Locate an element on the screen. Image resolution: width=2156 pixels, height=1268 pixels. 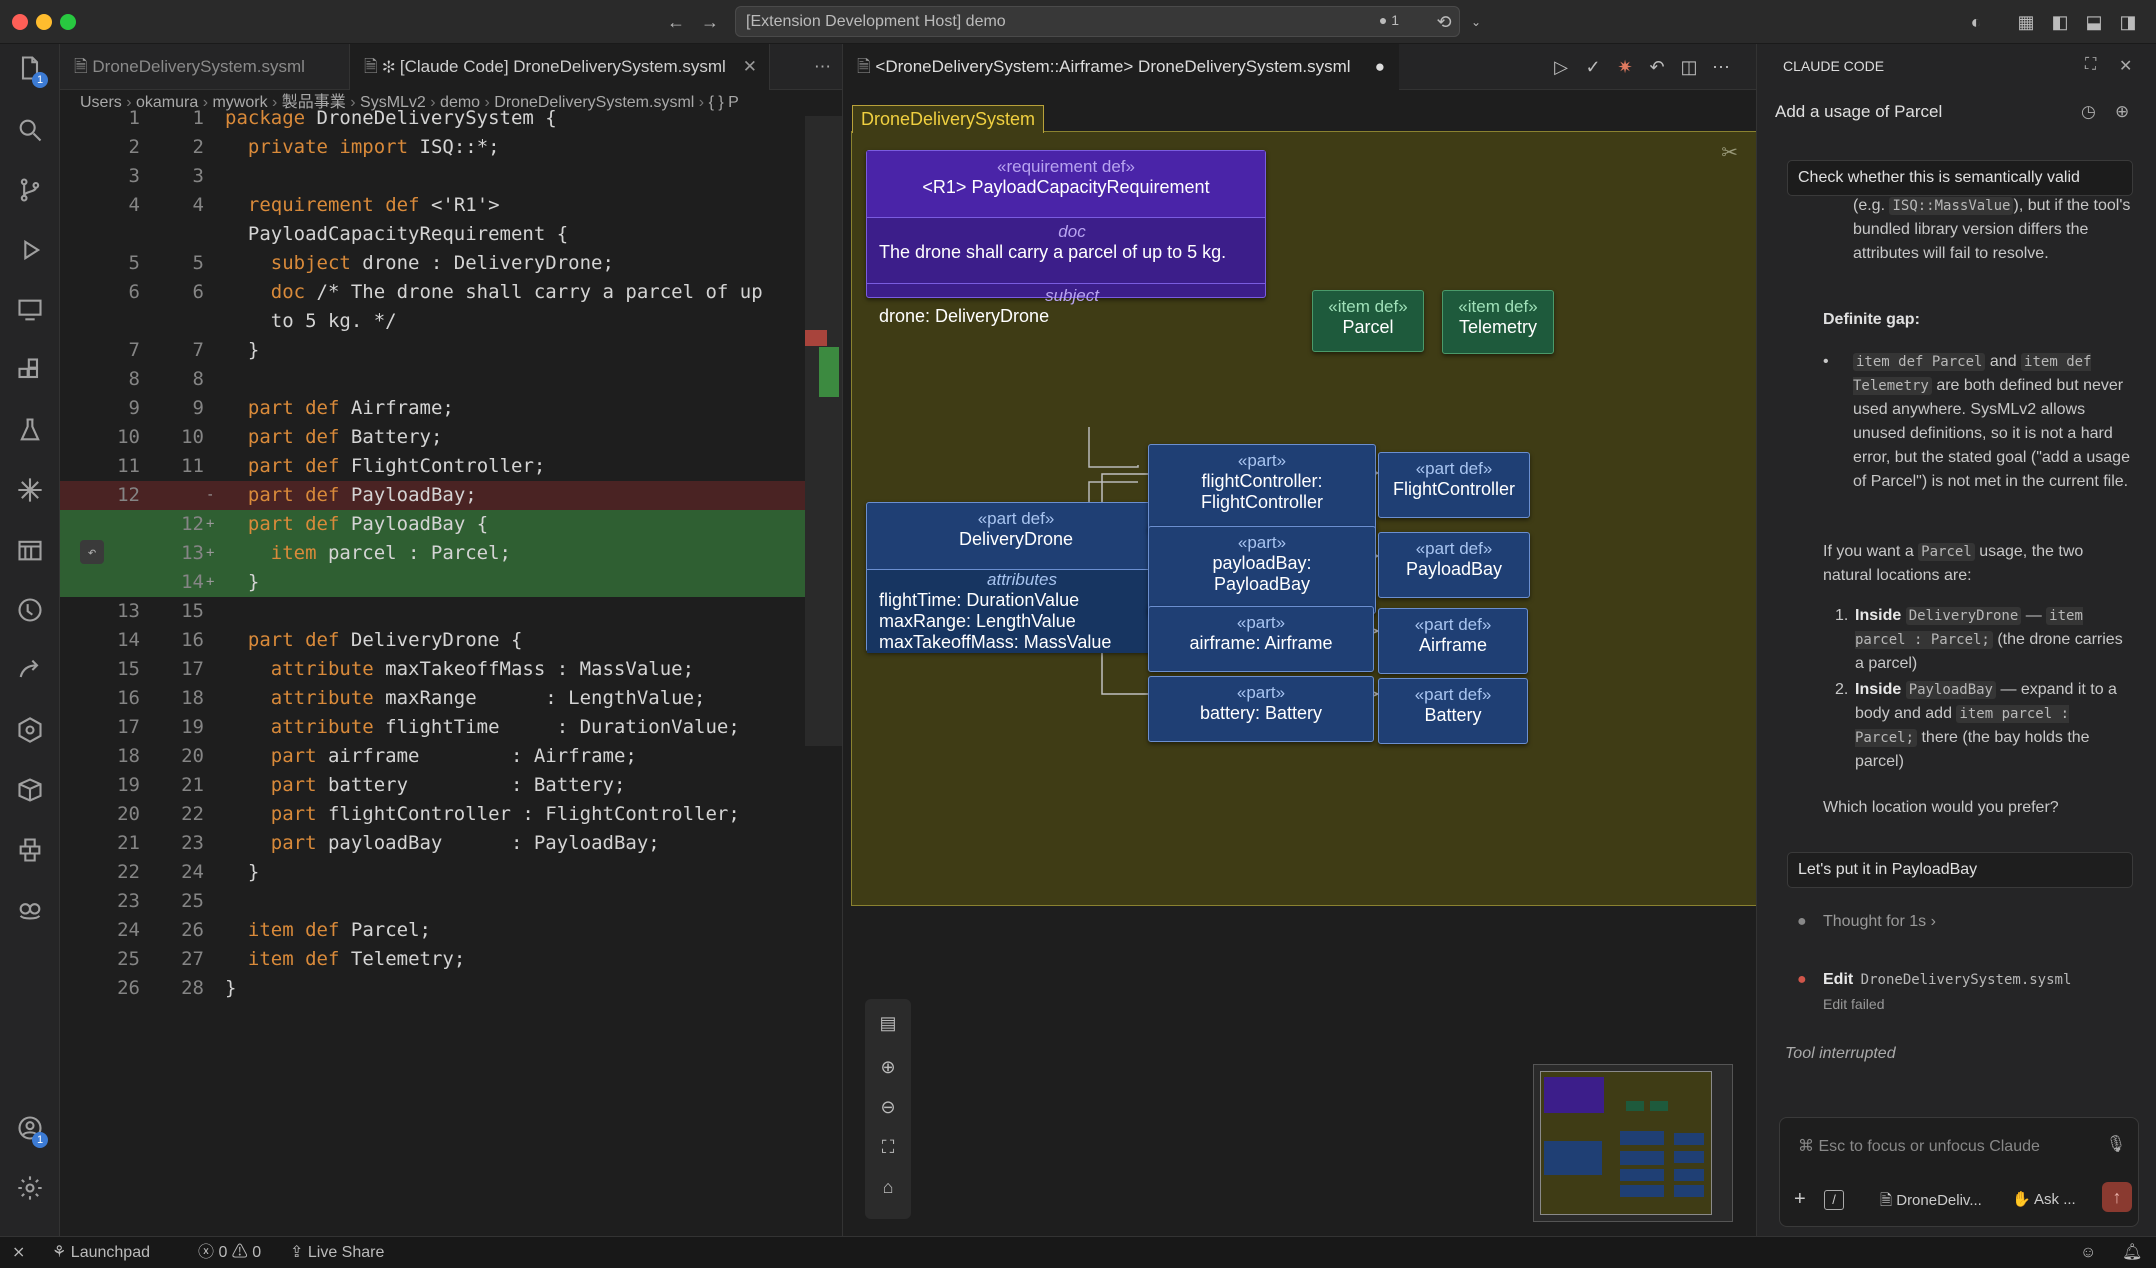
part-battery-node: «part» battery: Battery is located at coordinates (1261, 709).